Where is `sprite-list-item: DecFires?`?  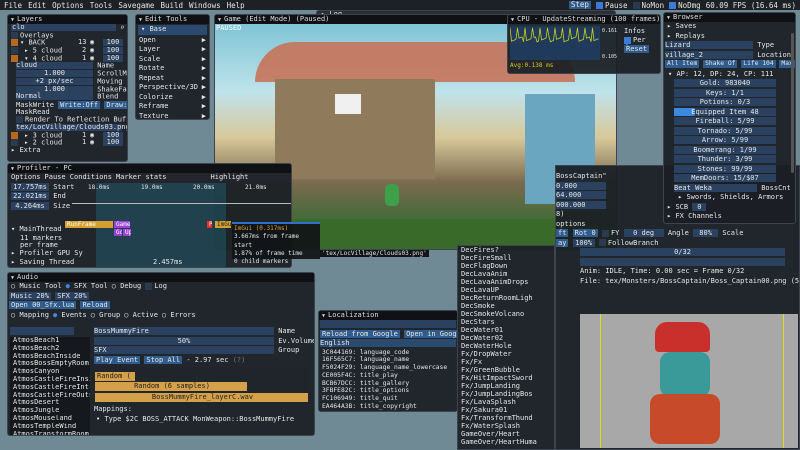
sprite-list-item: DecFires? is located at coordinates (506, 250).